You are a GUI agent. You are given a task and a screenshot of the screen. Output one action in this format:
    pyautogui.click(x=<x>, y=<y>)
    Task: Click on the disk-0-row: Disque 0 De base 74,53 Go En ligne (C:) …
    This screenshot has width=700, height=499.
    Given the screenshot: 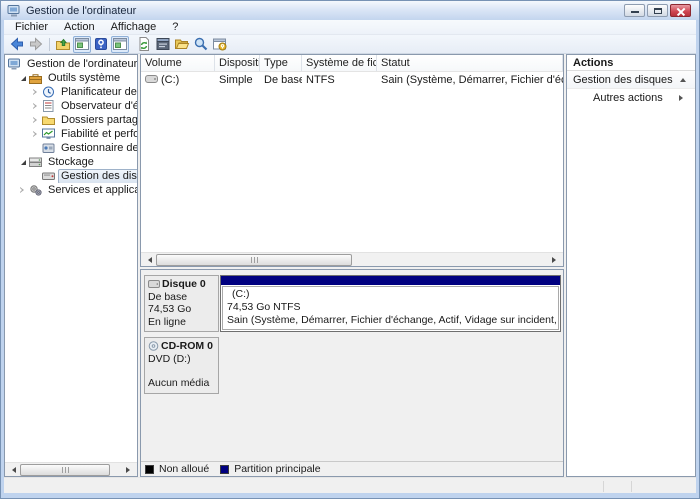 What is the action you would take?
    pyautogui.click(x=352, y=303)
    